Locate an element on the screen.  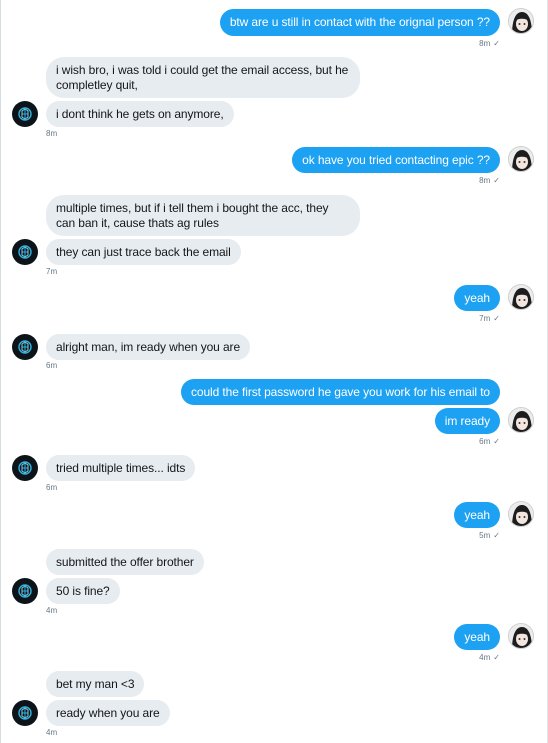
message-timestamp: 7m is located at coordinates (52, 271).